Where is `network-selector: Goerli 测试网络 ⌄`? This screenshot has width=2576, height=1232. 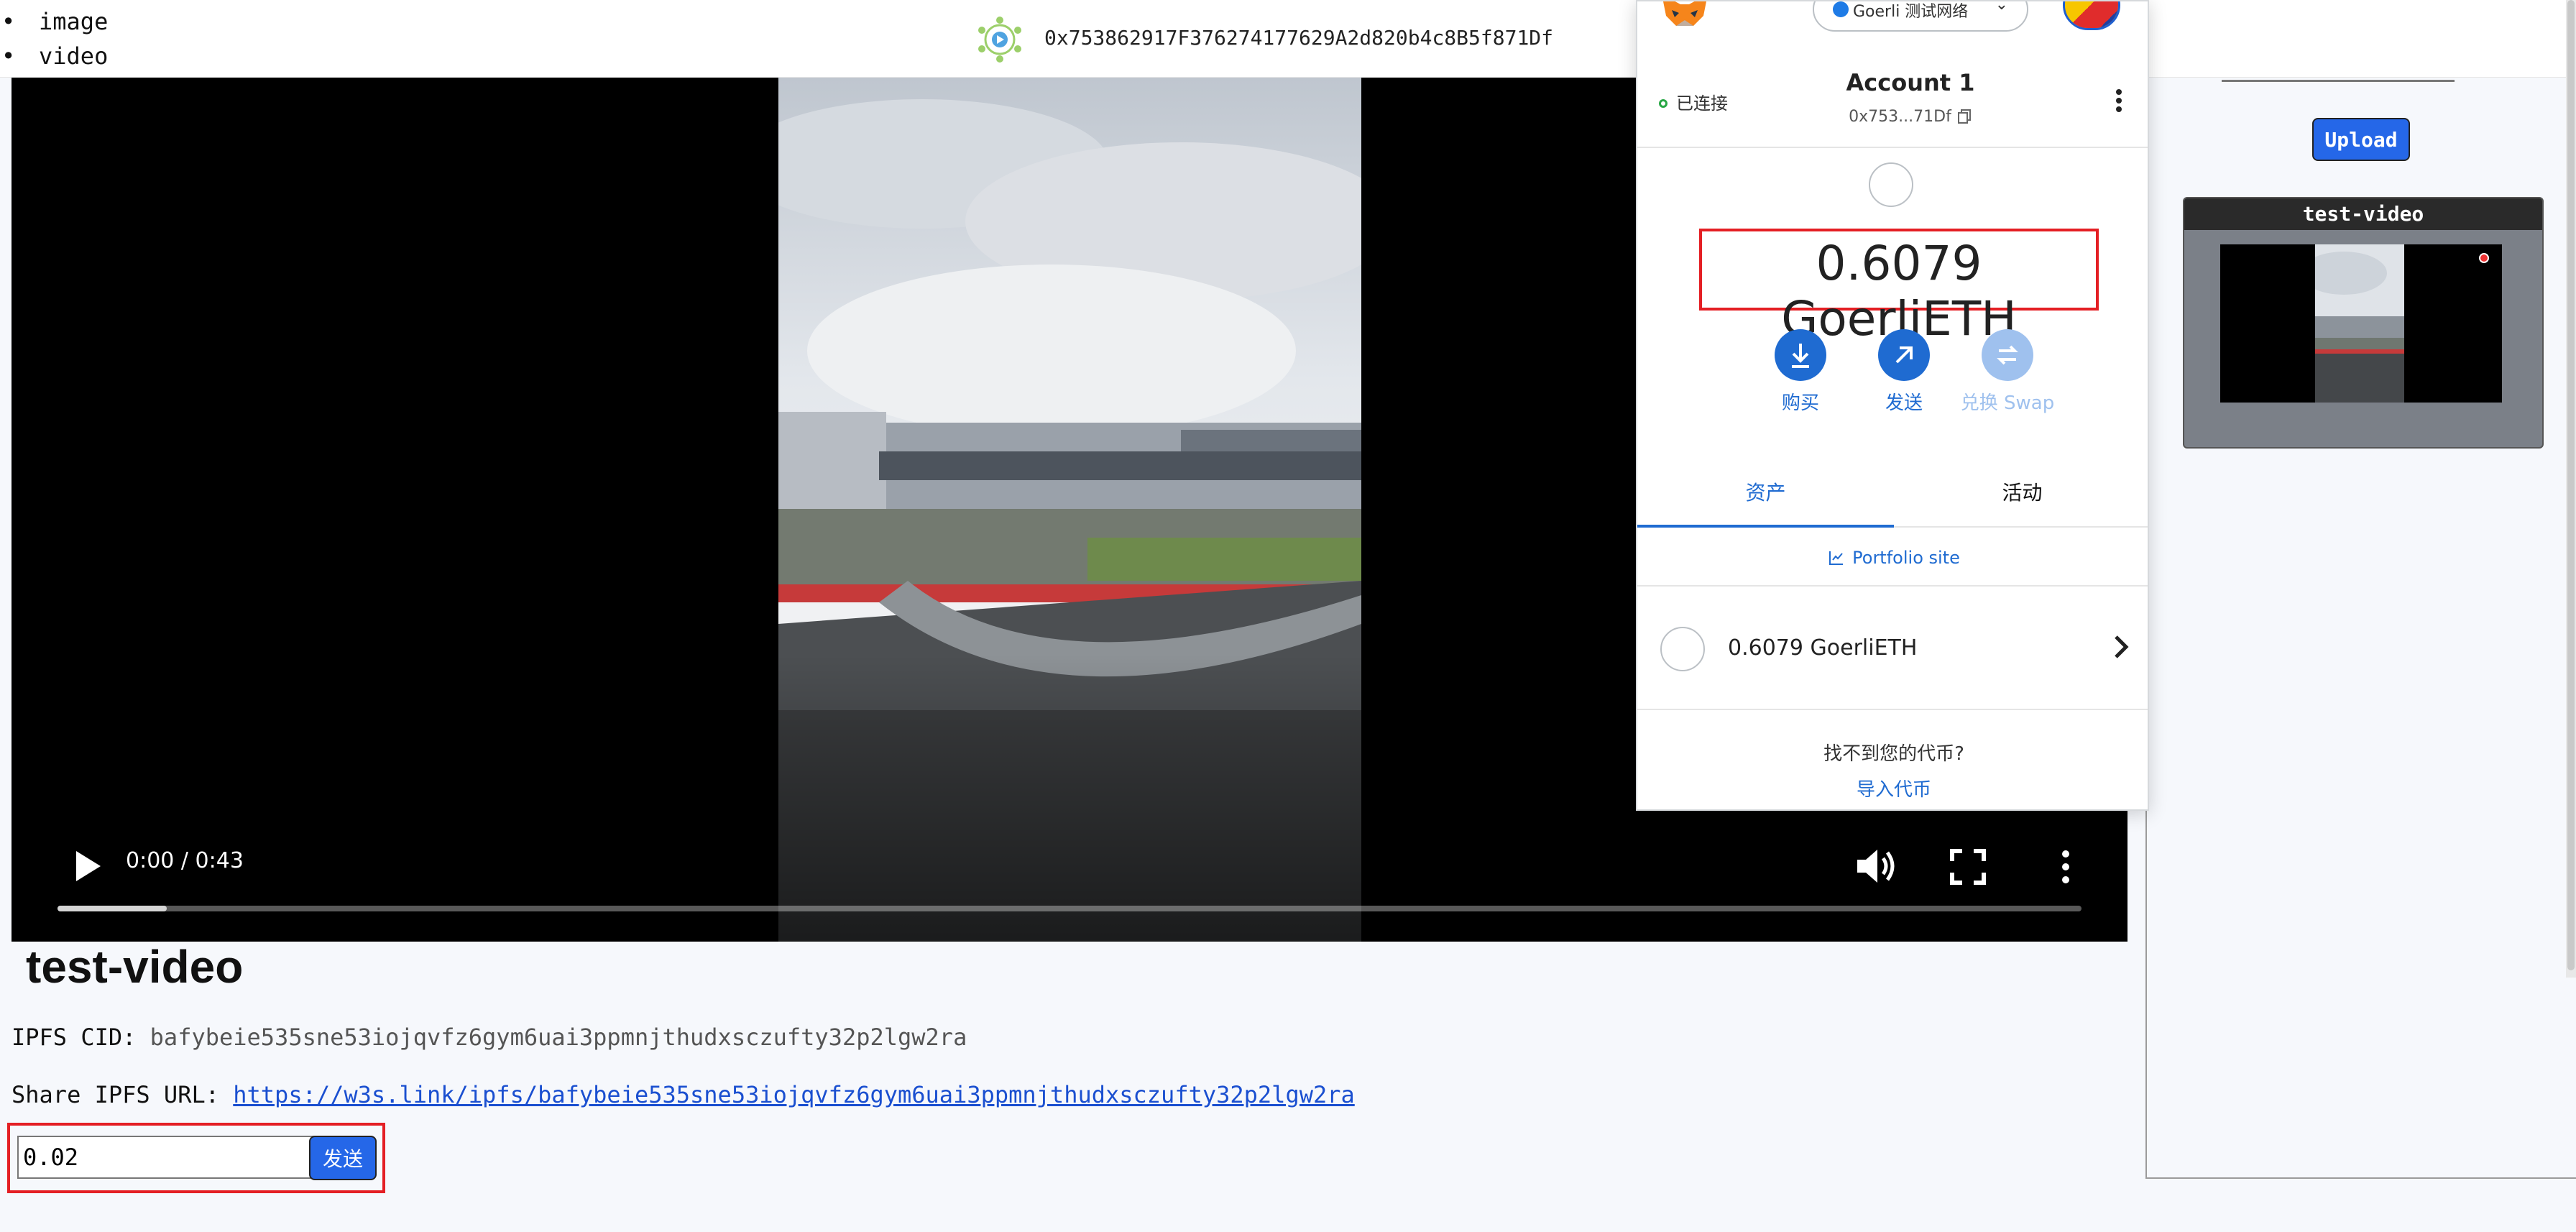
network-selector: Goerli 测试网络 ⌄ is located at coordinates (1920, 16).